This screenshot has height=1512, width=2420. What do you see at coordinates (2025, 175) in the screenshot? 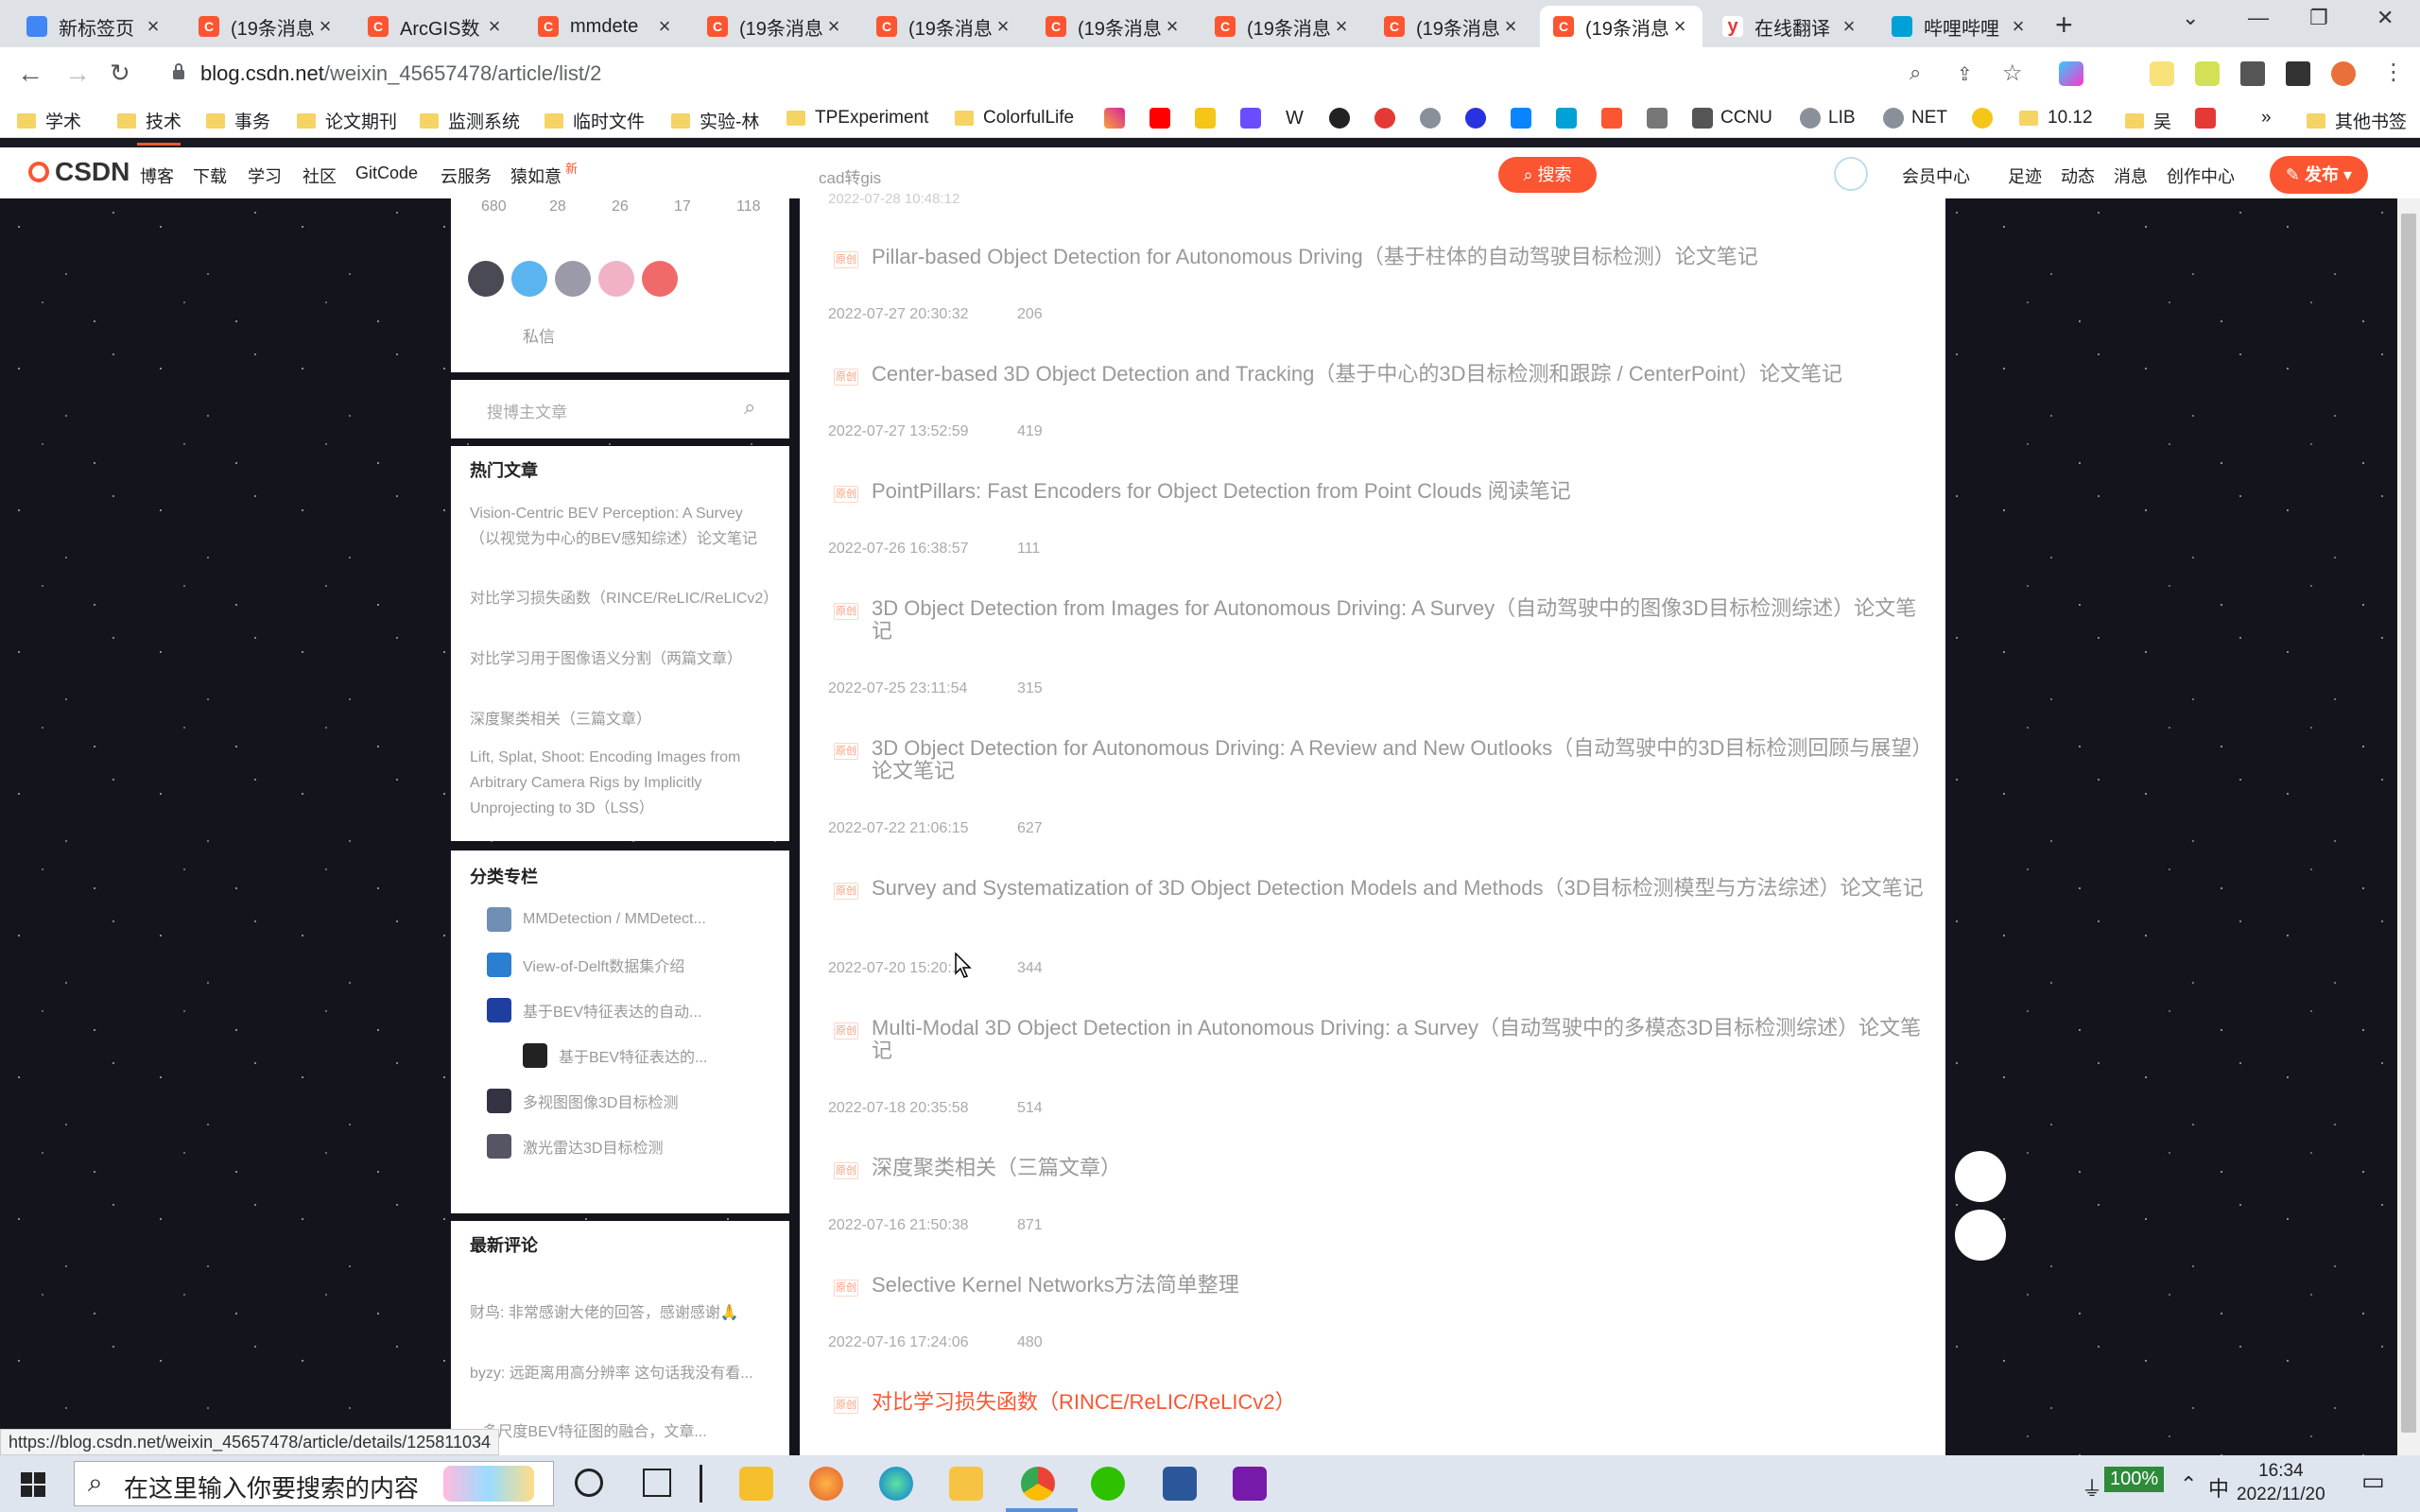
I see `footprint: 足迹` at bounding box center [2025, 175].